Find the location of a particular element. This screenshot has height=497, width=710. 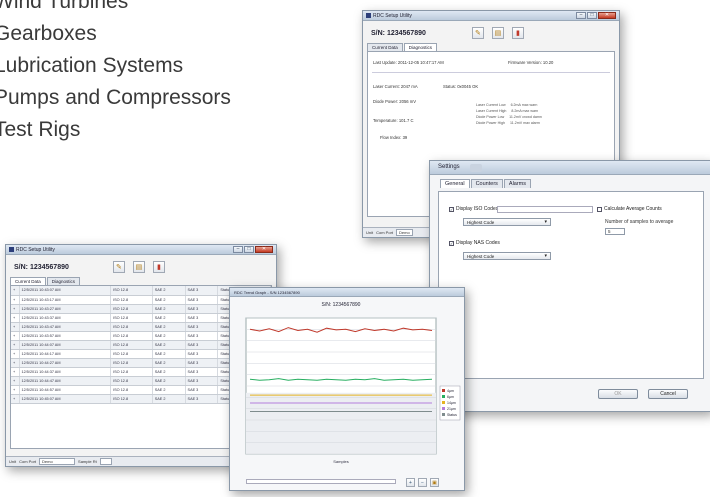

nas-code-select: Highest Code is located at coordinates (507, 256).